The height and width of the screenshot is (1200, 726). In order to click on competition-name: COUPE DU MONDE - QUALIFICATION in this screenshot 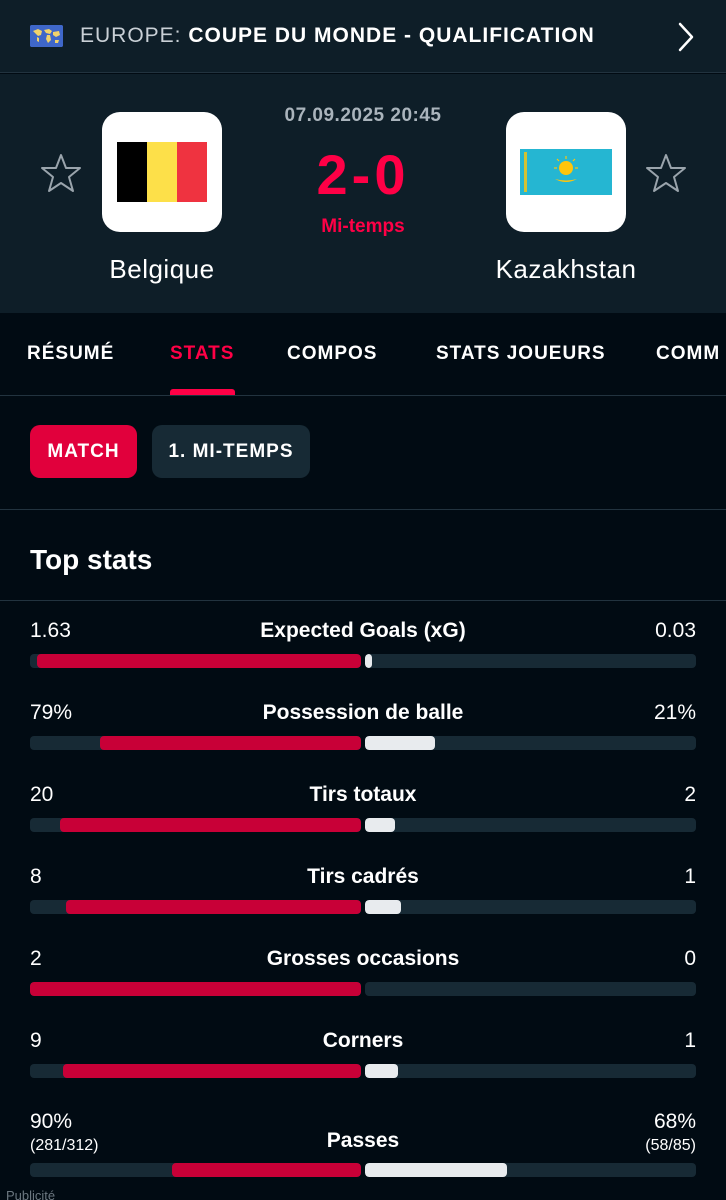, I will do `click(391, 35)`.